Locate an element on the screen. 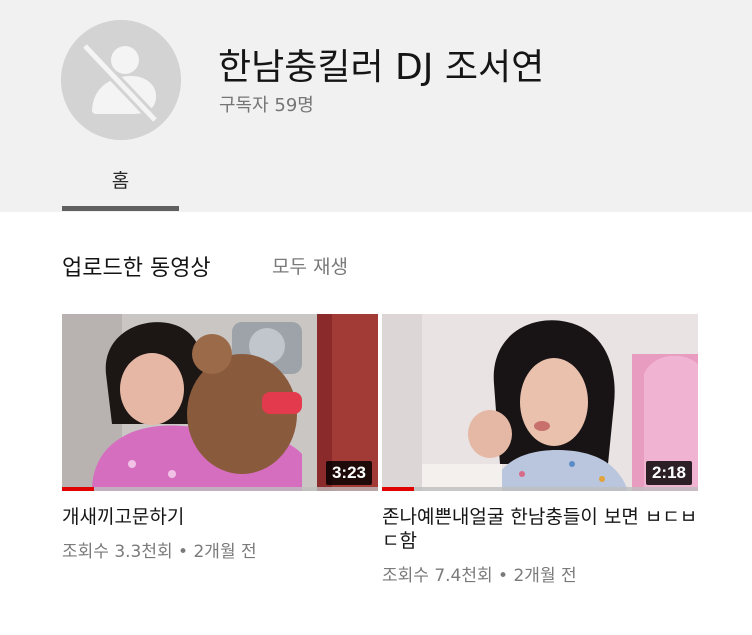 This screenshot has width=752, height=635. active-tab-indicator is located at coordinates (120, 208).